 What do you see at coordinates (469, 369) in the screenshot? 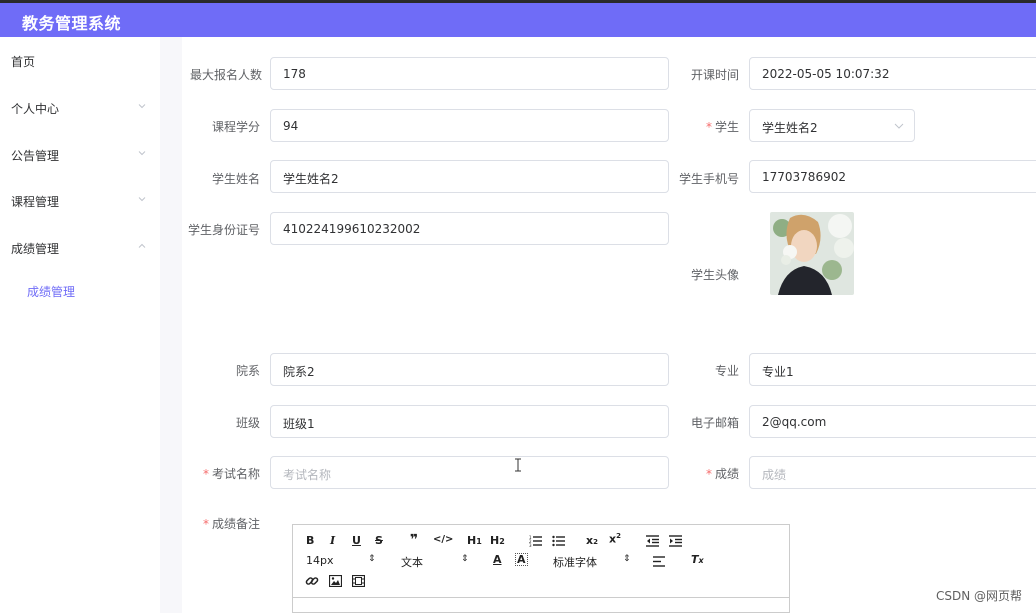
I see `department-input: 院系2` at bounding box center [469, 369].